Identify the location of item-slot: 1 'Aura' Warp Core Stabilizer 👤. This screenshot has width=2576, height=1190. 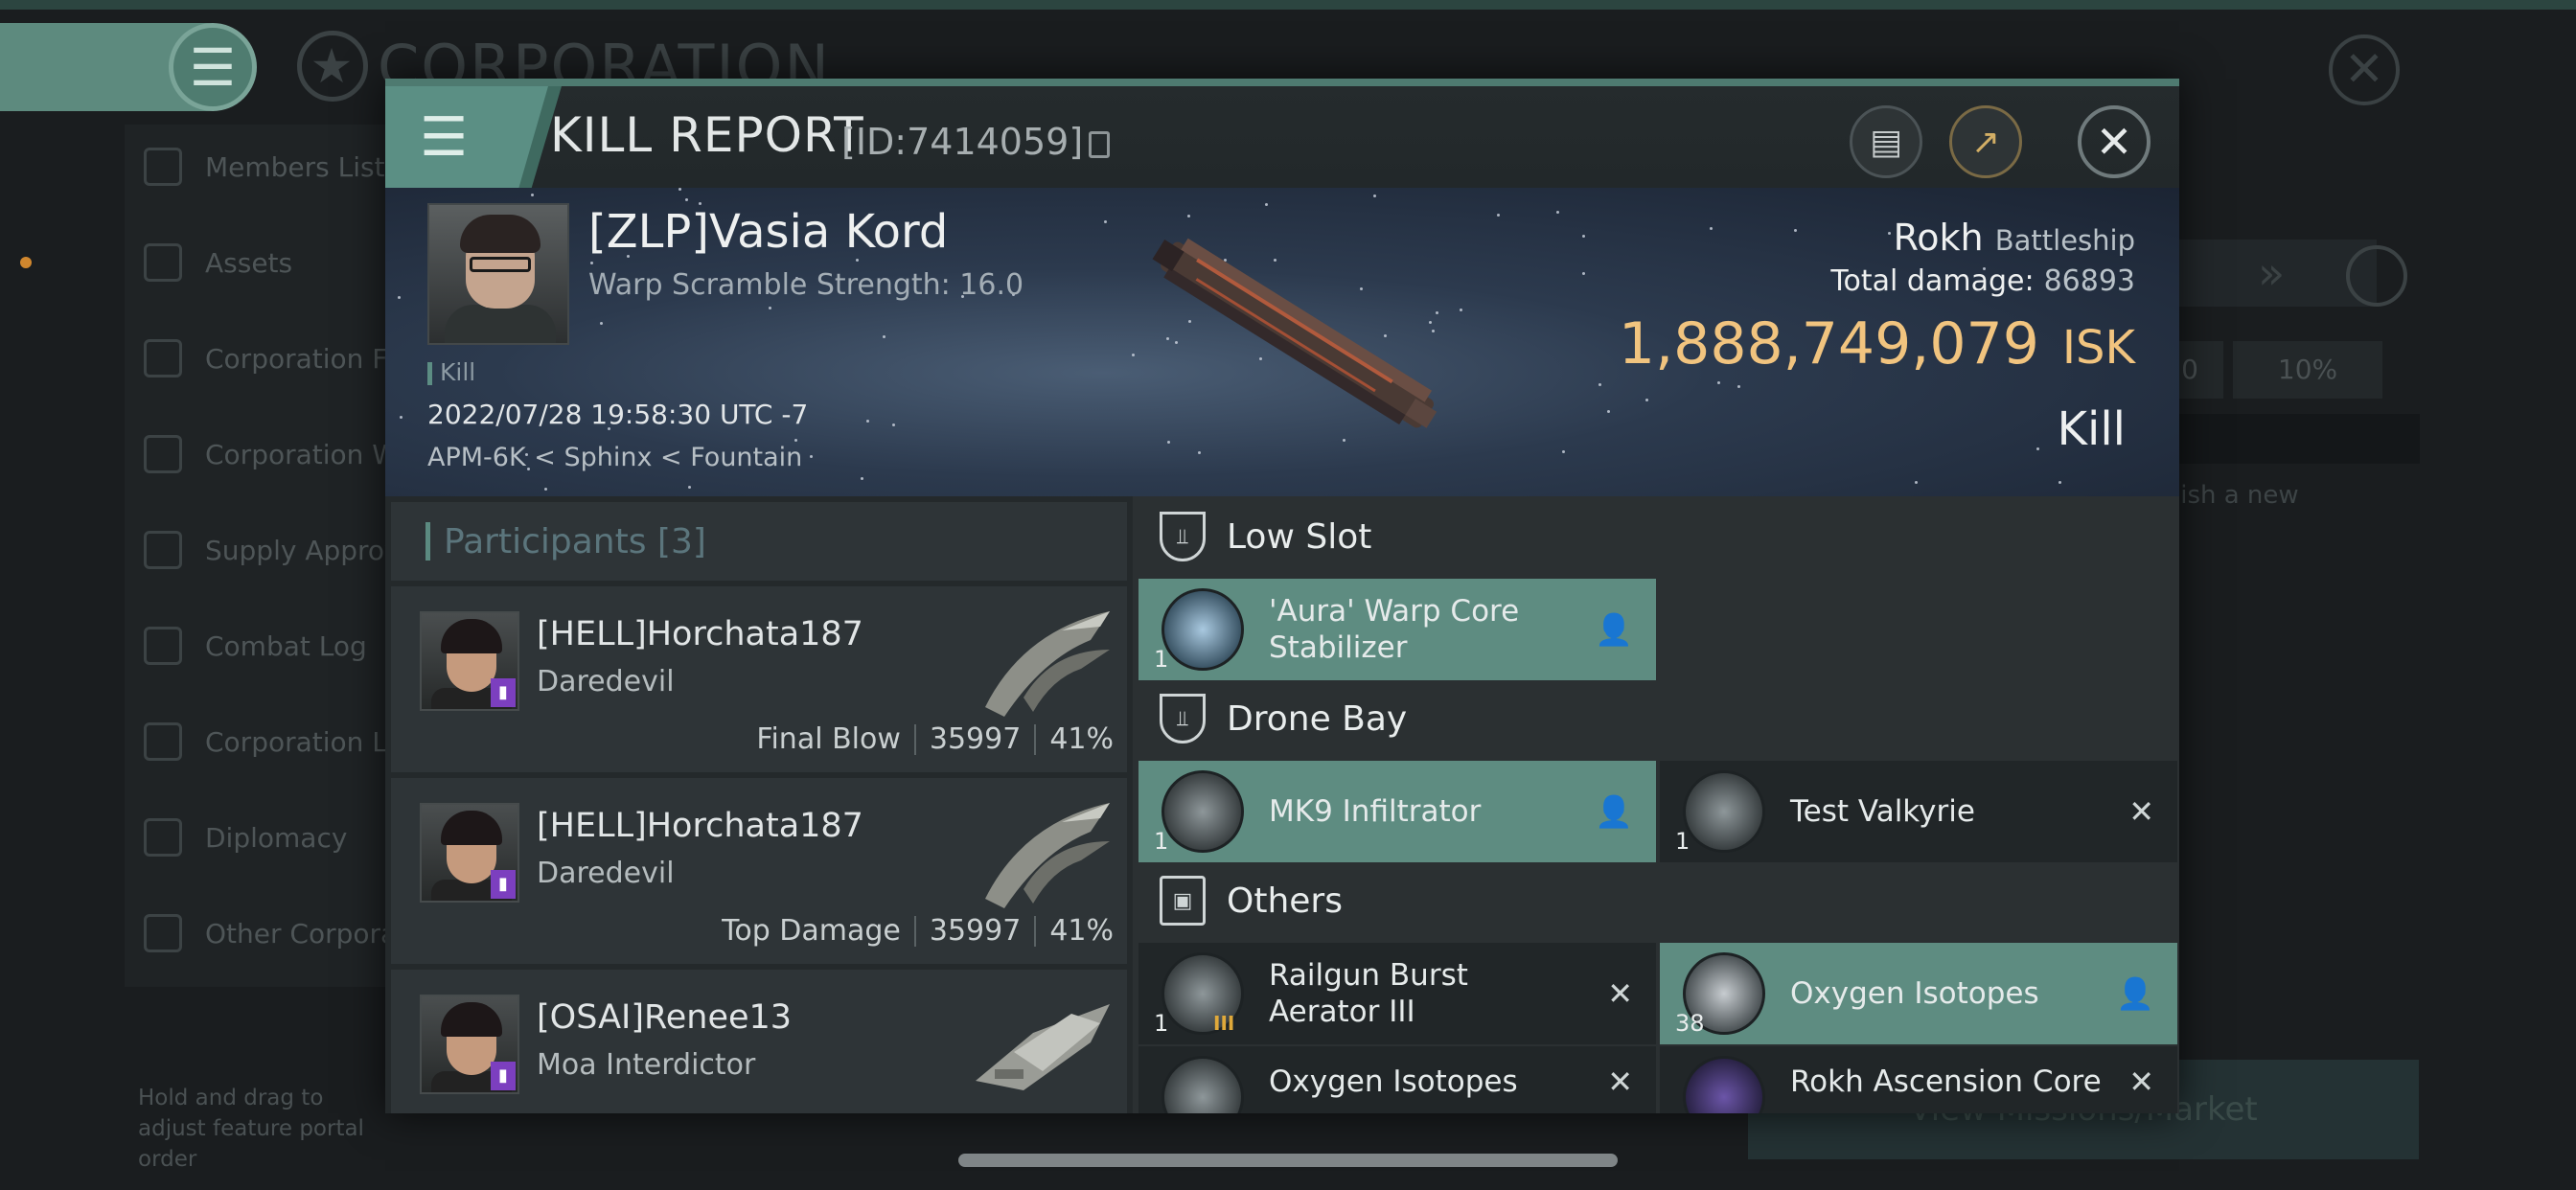
(1397, 630).